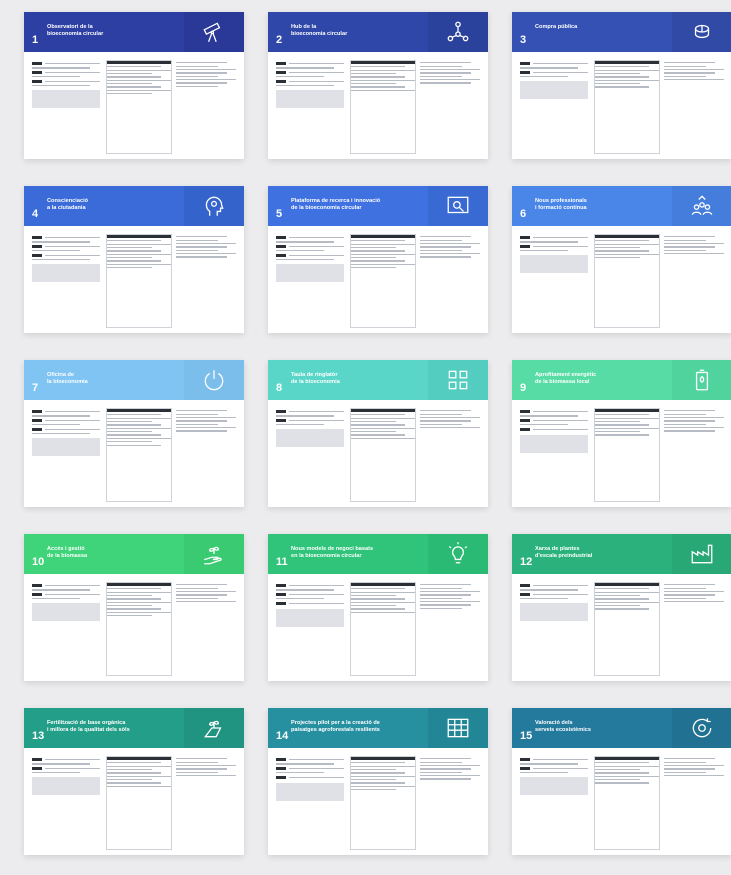 The height and width of the screenshot is (875, 731). What do you see at coordinates (458, 380) in the screenshot?
I see `city-grid-icon` at bounding box center [458, 380].